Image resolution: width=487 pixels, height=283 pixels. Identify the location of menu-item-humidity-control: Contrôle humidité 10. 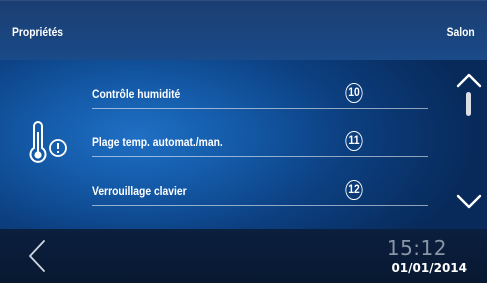
(260, 85).